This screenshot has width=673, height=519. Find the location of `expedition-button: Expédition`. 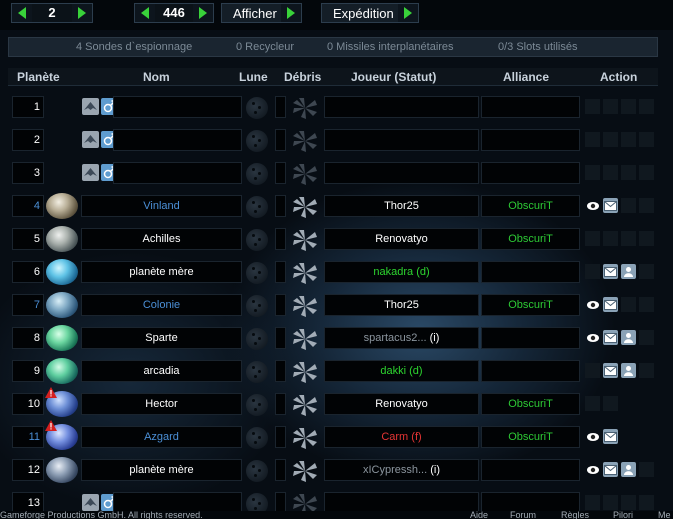

expedition-button: Expédition is located at coordinates (370, 13).